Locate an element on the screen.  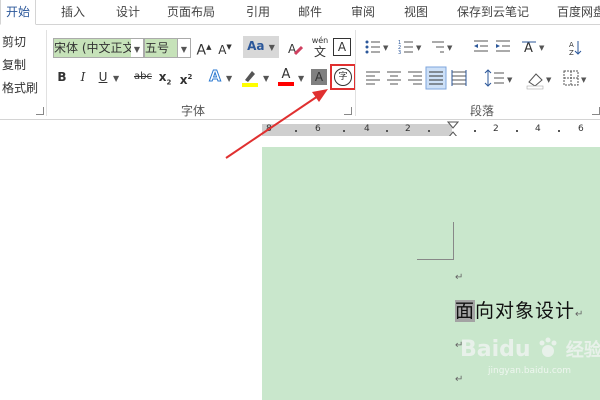
sort-icon: AZ is located at coordinates (575, 49).